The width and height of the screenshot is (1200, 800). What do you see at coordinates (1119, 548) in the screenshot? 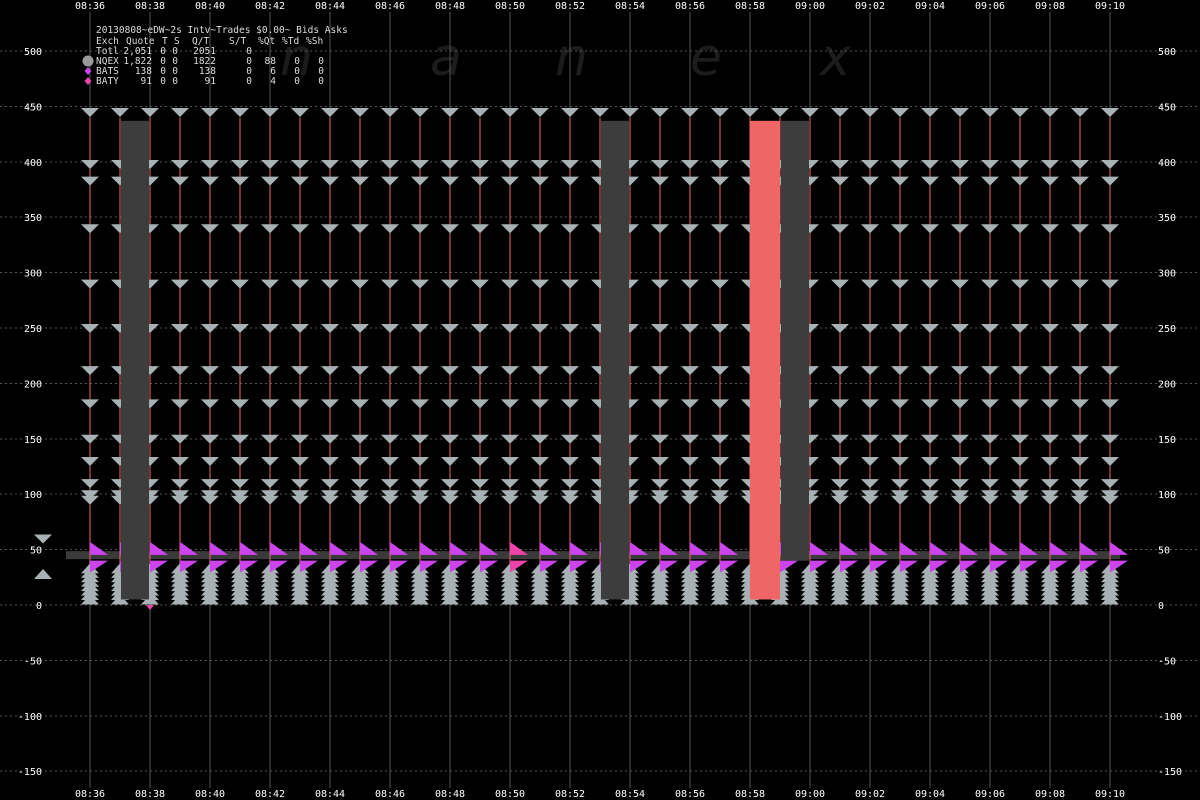
I see `bats-ask-marker` at bounding box center [1119, 548].